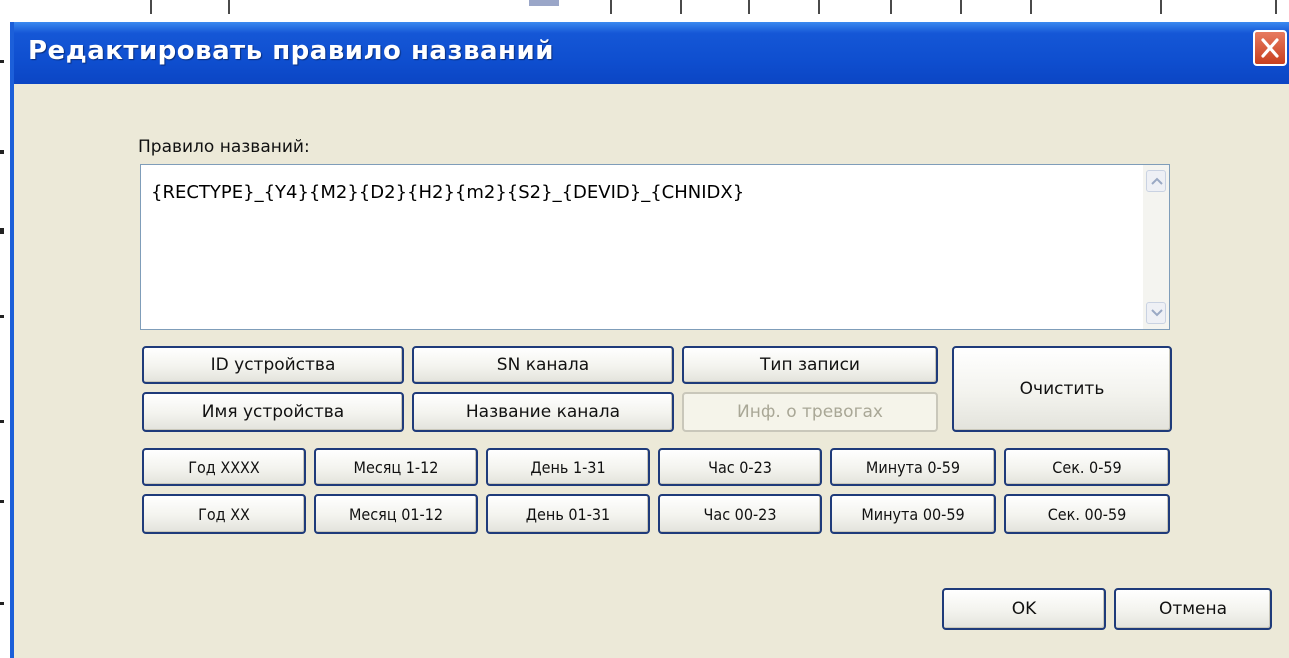  Describe the element at coordinates (913, 467) in the screenshot. I see `minute-0-59-button: Минута 0-59` at that location.